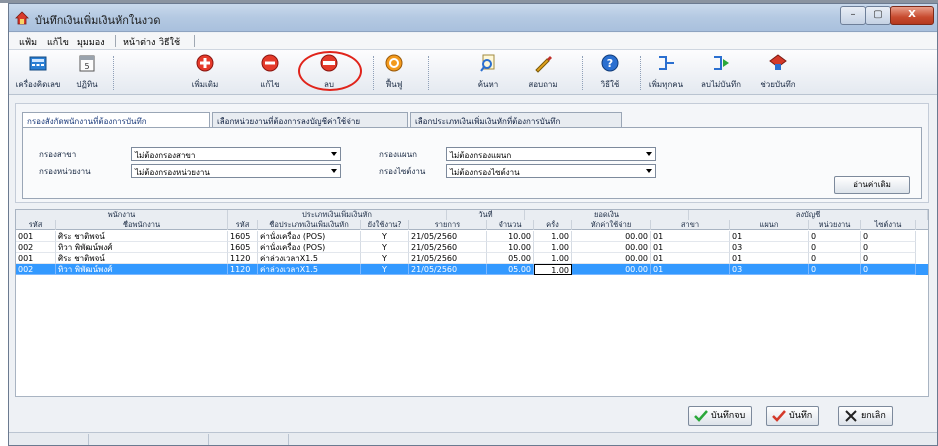  What do you see at coordinates (310, 120) in the screenshot?
I see `tab-unit-select: เลือกหน่วยงานที่ต้องการลงบัญชีค่าใช้จ่าย` at bounding box center [310, 120].